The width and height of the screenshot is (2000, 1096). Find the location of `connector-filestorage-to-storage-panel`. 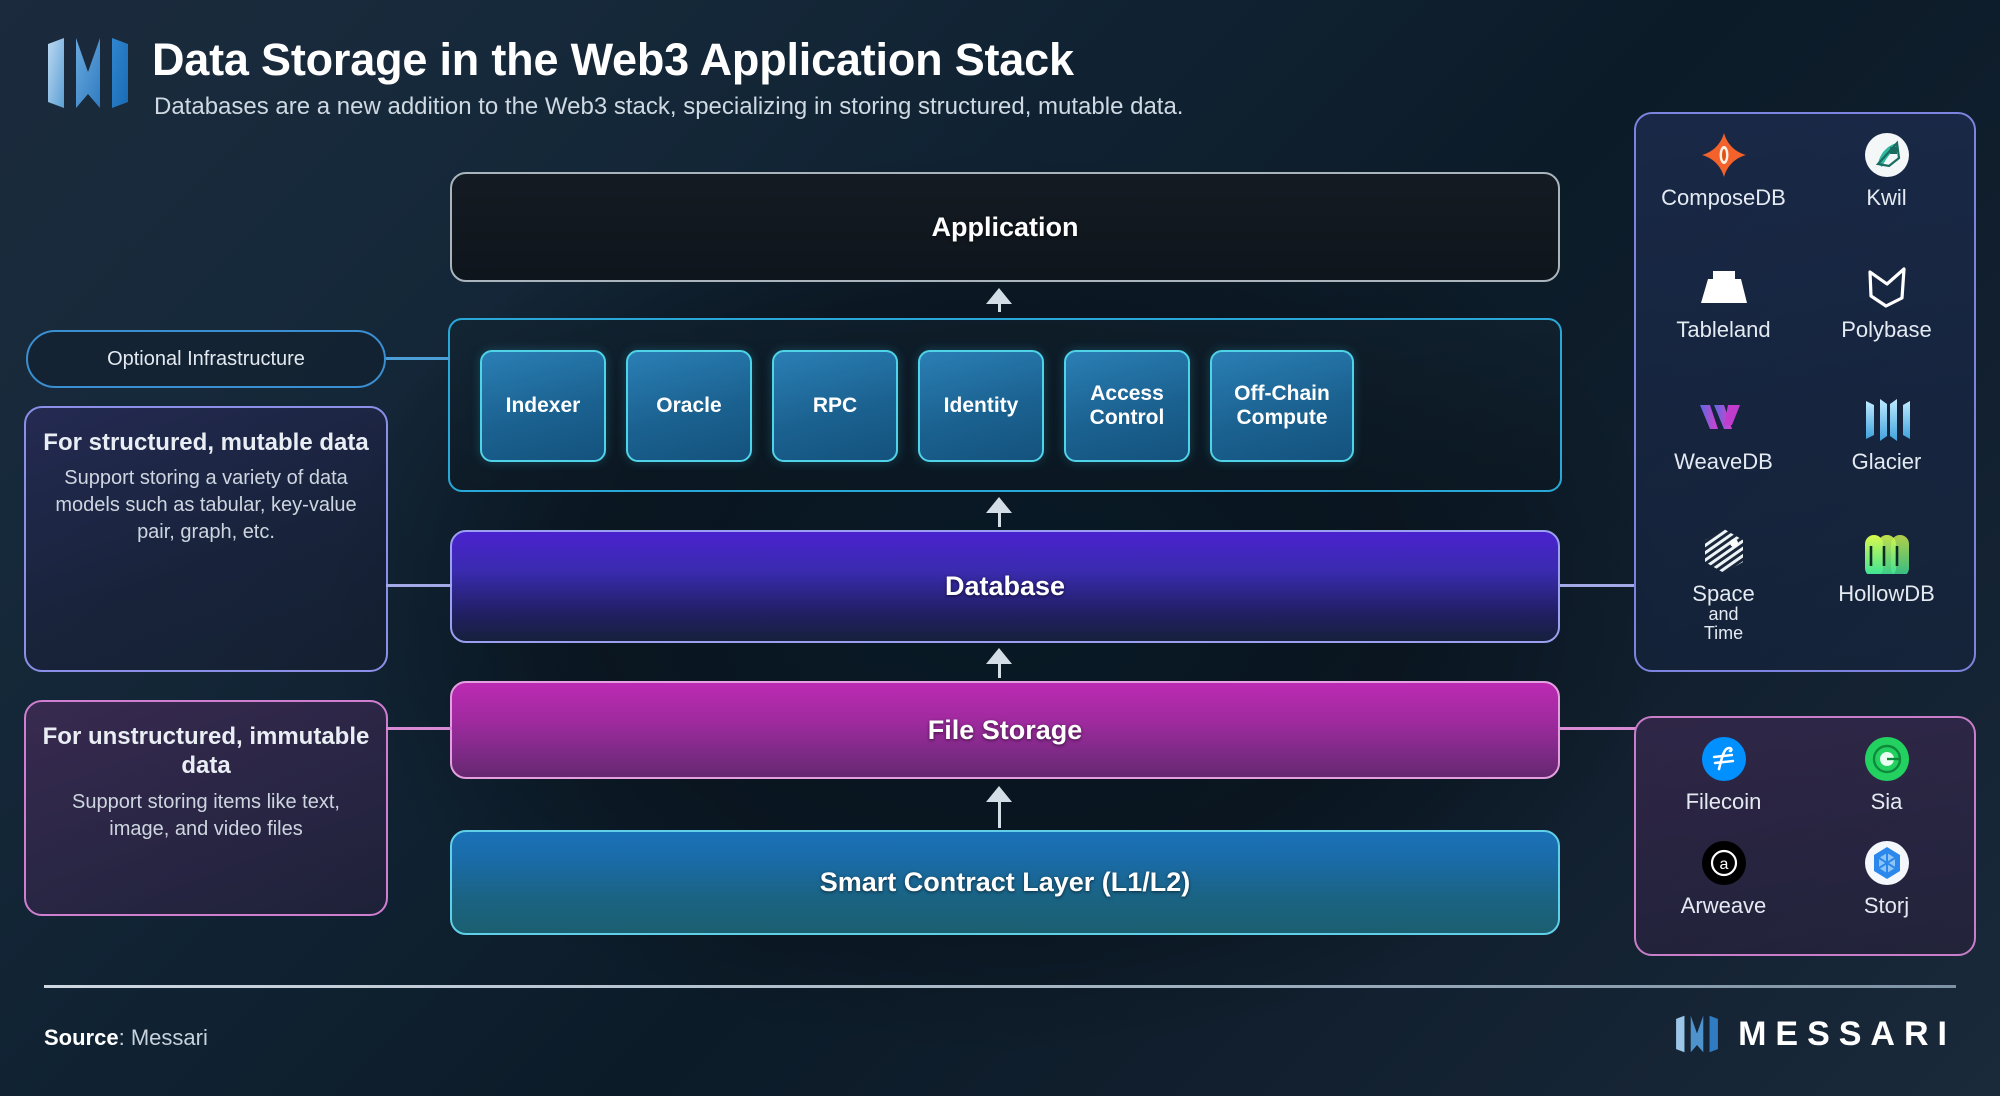

connector-filestorage-to-storage-panel is located at coordinates (1598, 728).